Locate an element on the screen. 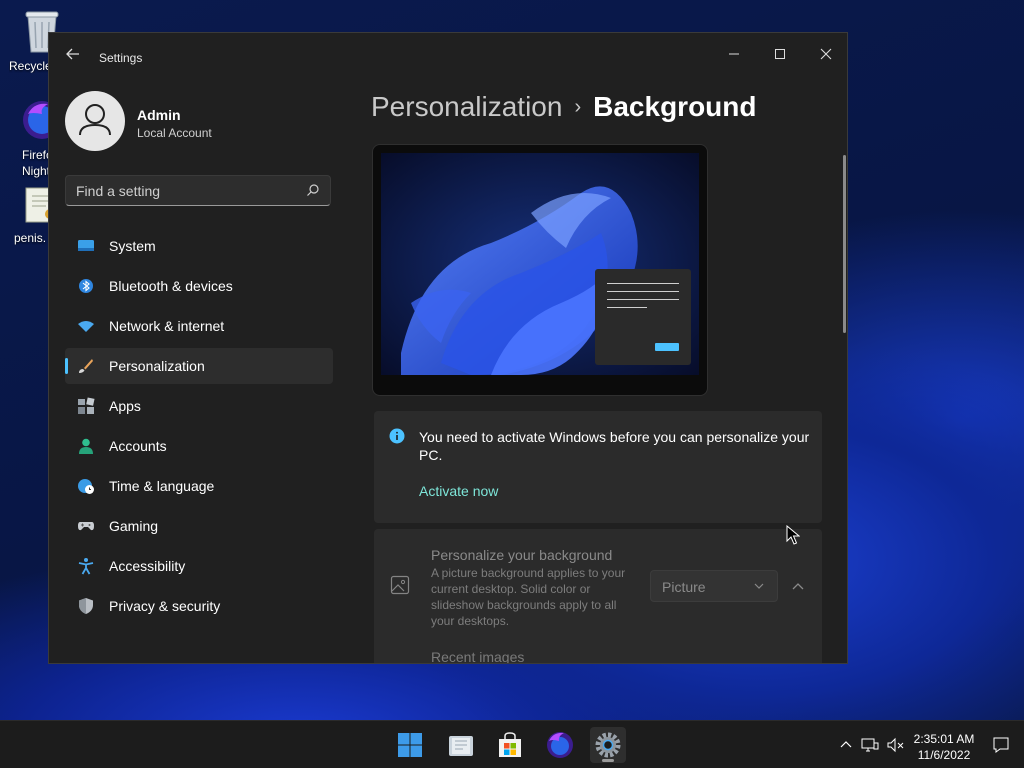  sidebar-item-accounts: Accounts is located at coordinates (199, 446).